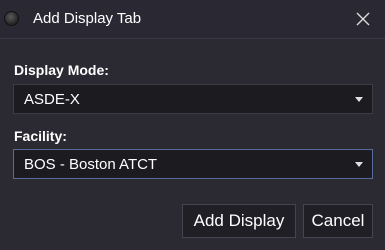  What do you see at coordinates (192, 38) in the screenshot?
I see `title-divider` at bounding box center [192, 38].